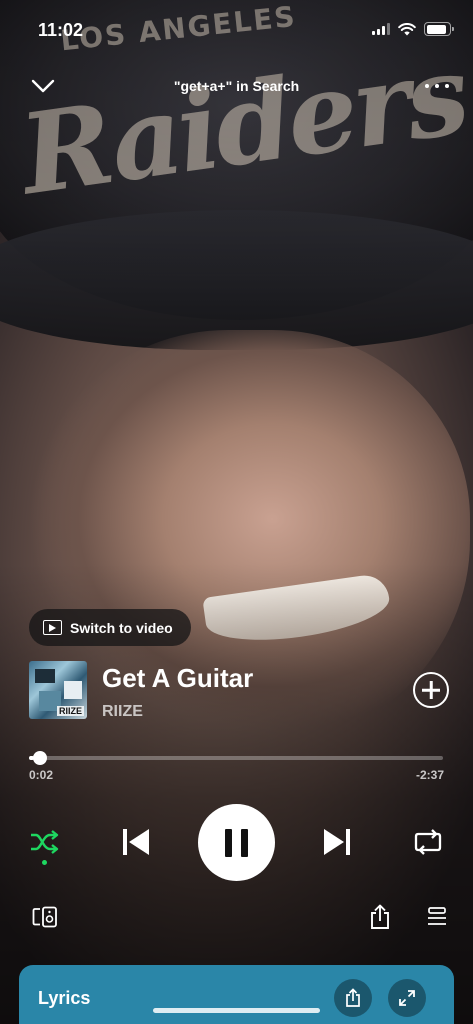 The width and height of the screenshot is (473, 1024). What do you see at coordinates (41, 775) in the screenshot?
I see `elapsed-time: 0:02` at bounding box center [41, 775].